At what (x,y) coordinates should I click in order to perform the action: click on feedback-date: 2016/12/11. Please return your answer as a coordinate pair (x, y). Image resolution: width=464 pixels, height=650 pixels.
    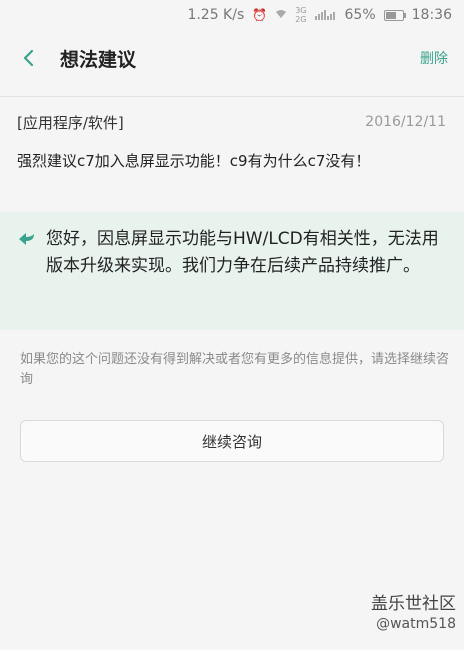
    Looking at the image, I should click on (405, 122).